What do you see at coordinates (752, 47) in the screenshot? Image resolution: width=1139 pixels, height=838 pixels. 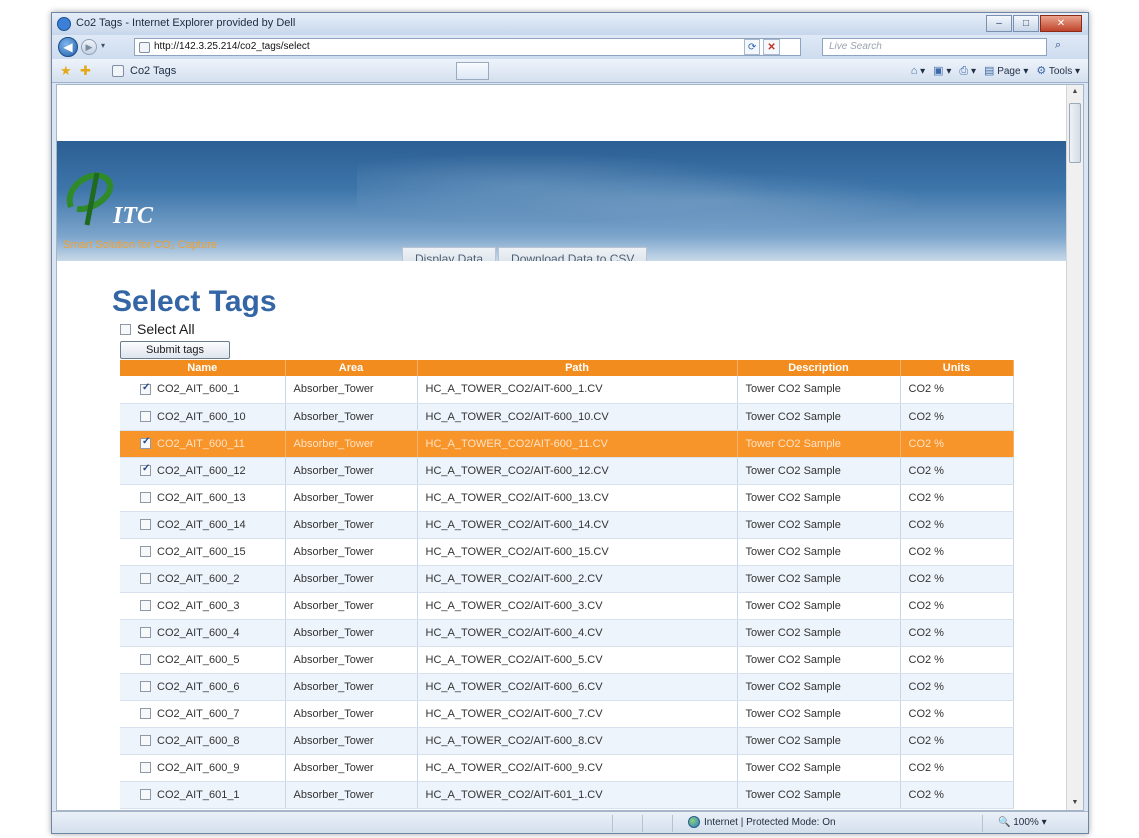 I see `refresh-button: ⟳` at bounding box center [752, 47].